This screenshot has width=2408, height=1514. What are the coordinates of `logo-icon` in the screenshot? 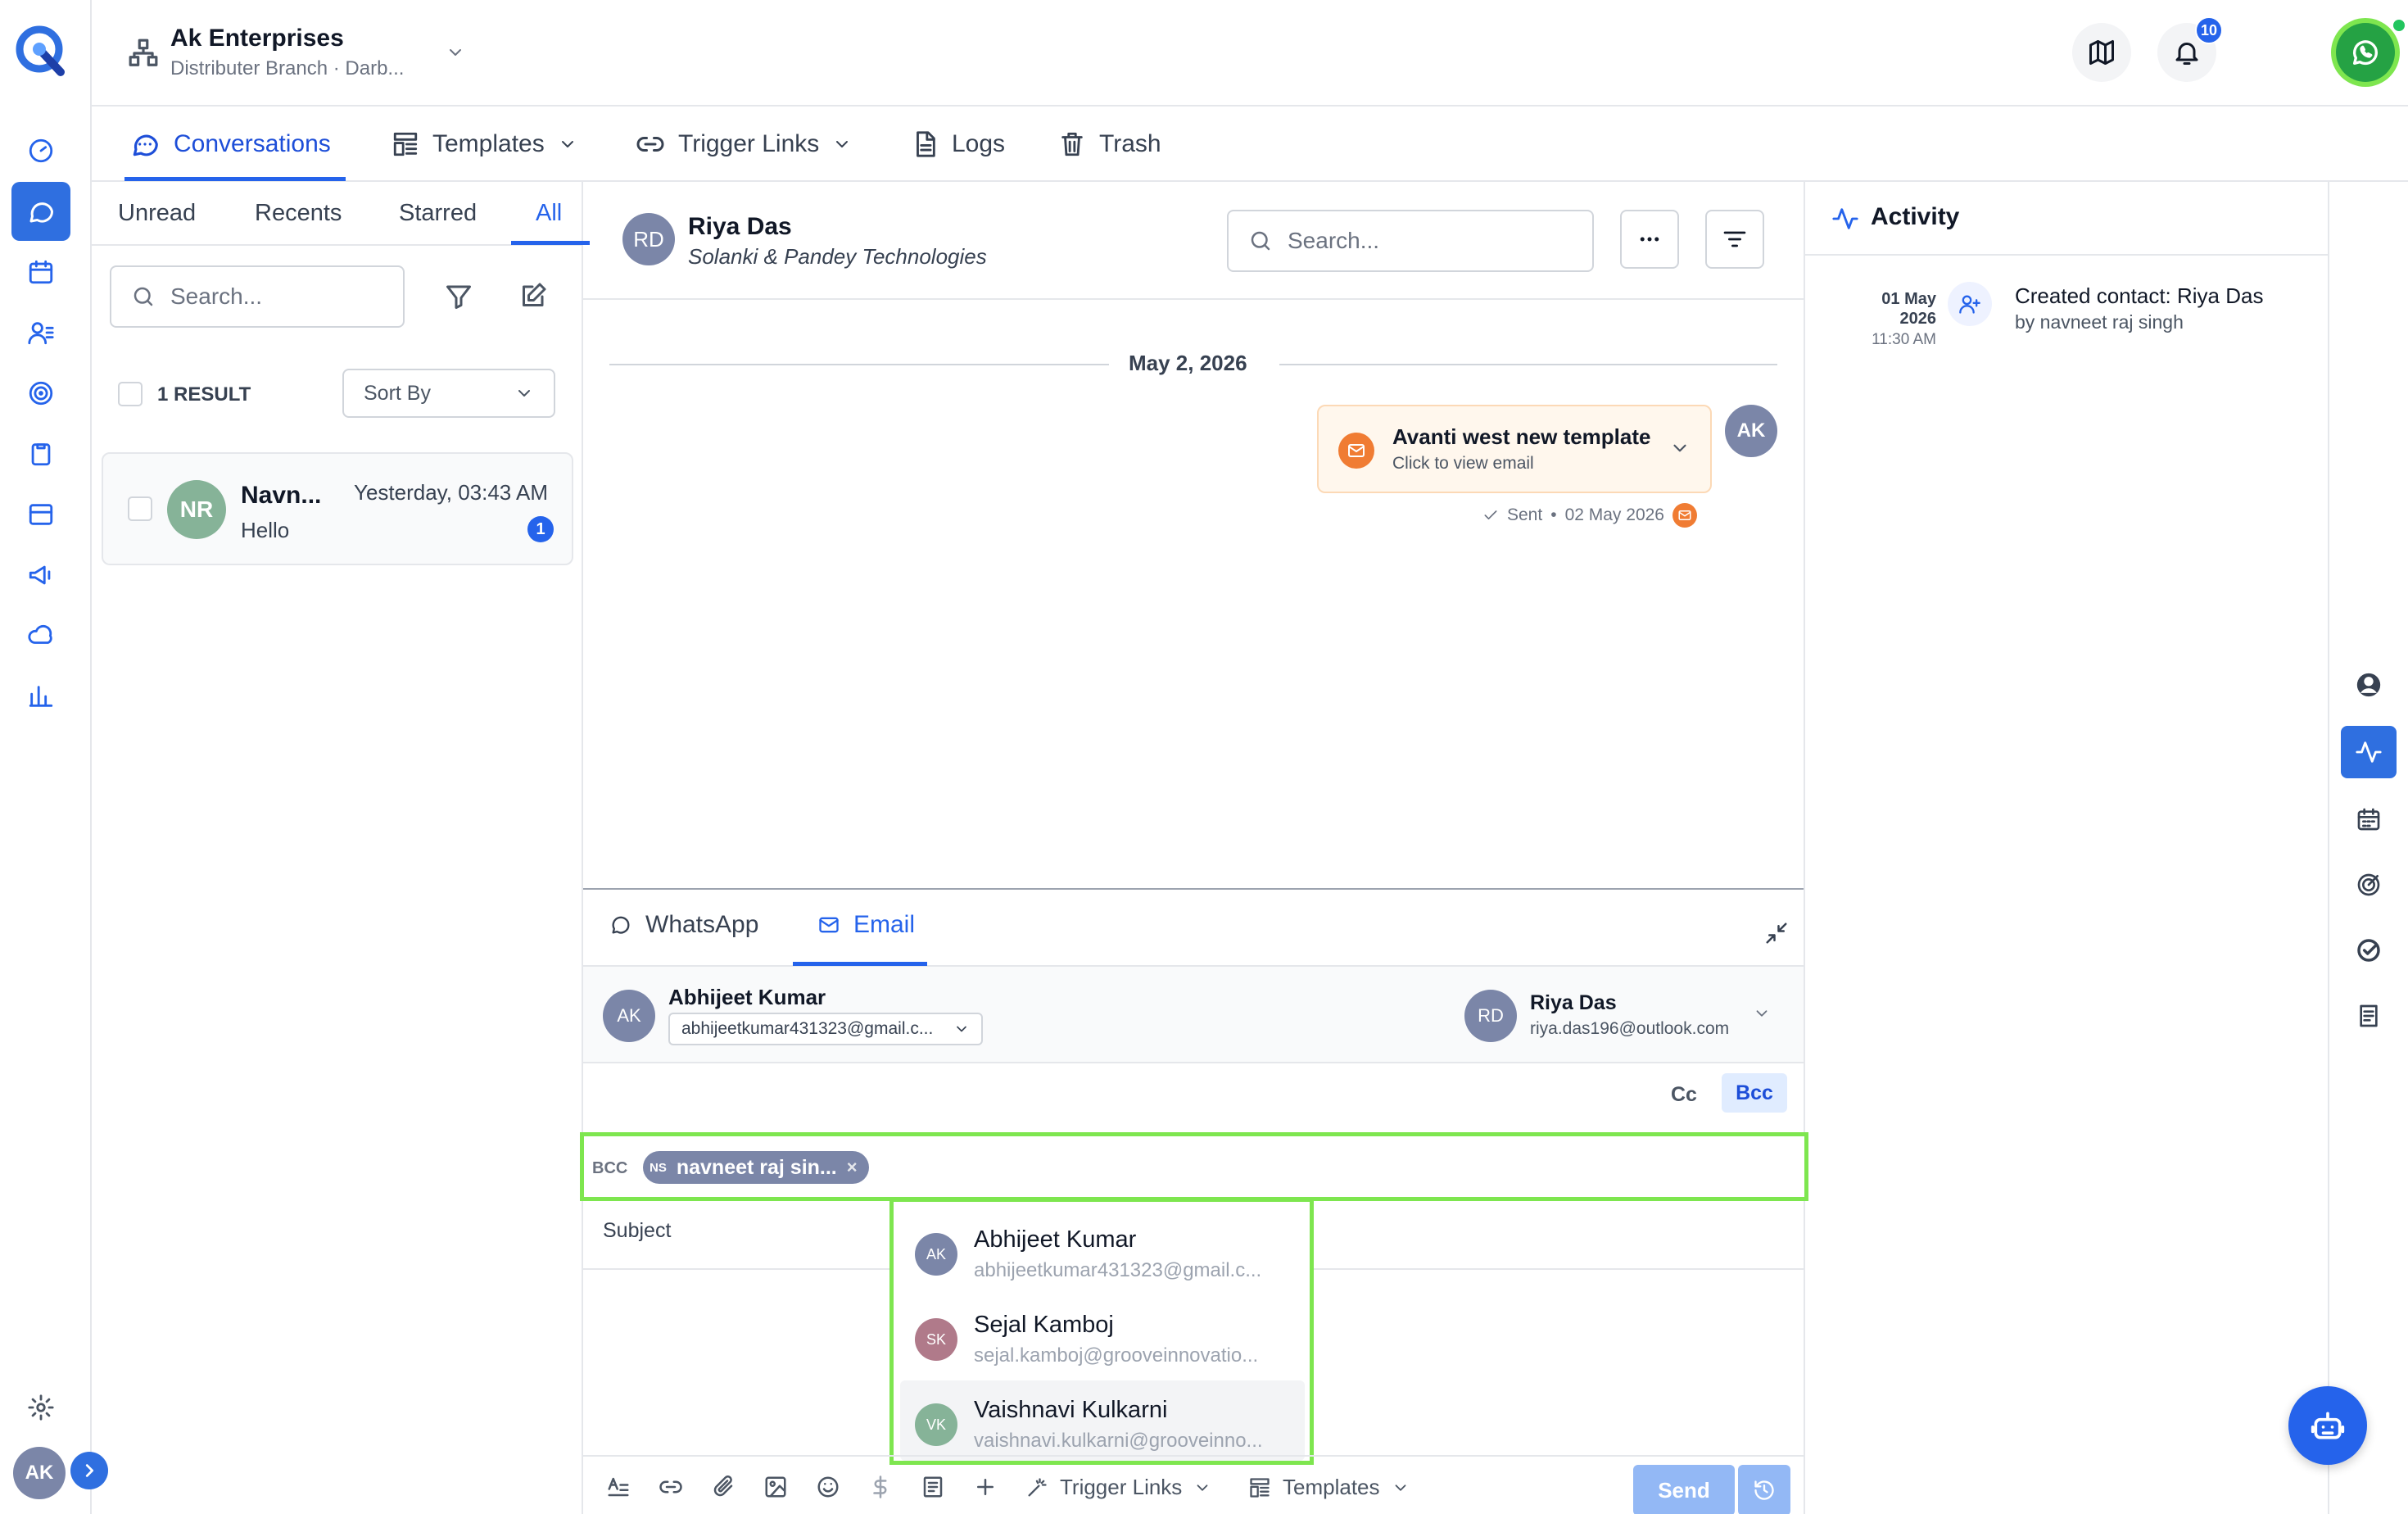 It's located at (40, 50).